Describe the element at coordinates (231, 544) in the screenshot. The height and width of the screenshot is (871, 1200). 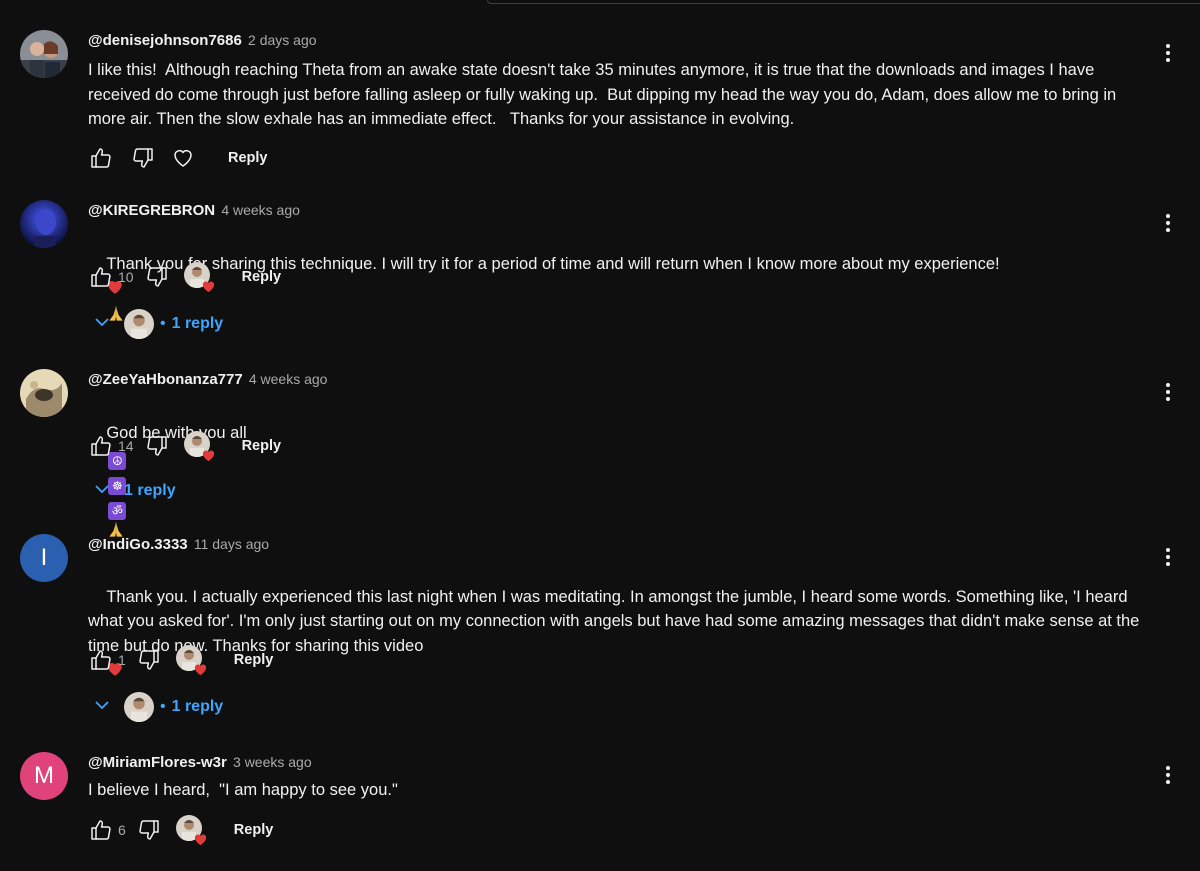
I see `comment-time: 11 days ago` at that location.